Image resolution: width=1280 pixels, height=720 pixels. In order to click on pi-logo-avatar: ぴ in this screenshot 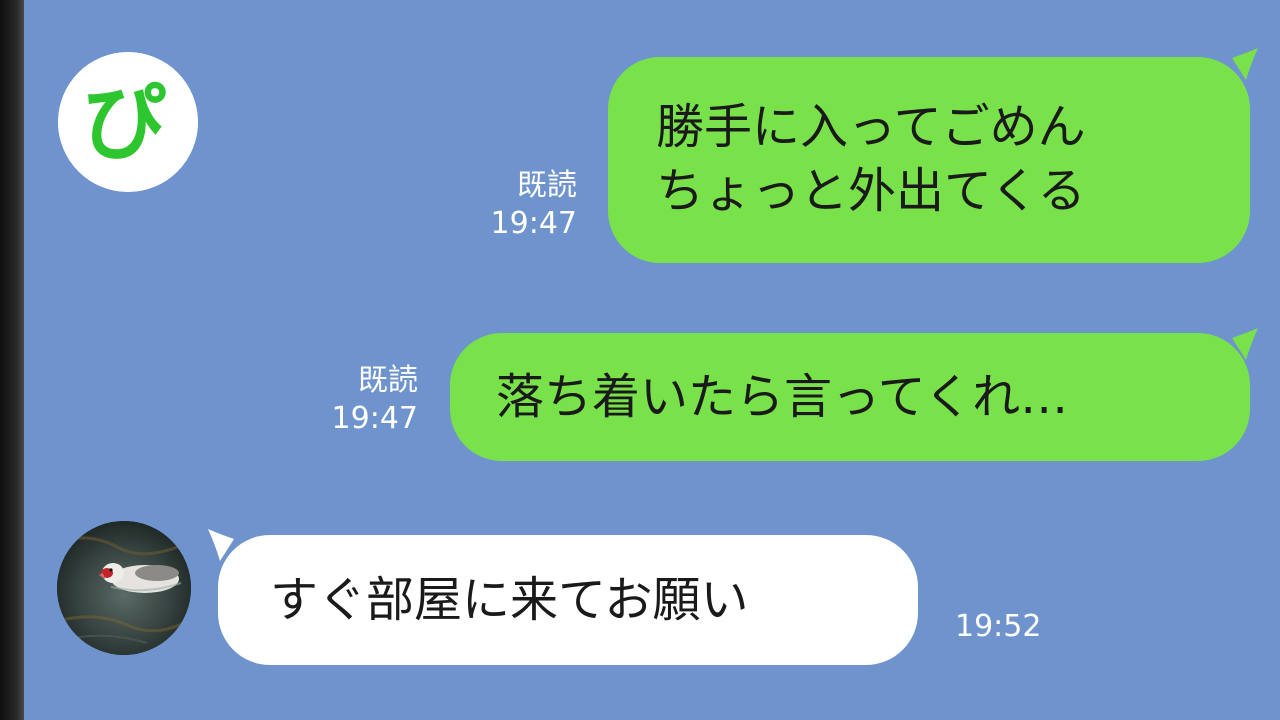, I will do `click(128, 122)`.